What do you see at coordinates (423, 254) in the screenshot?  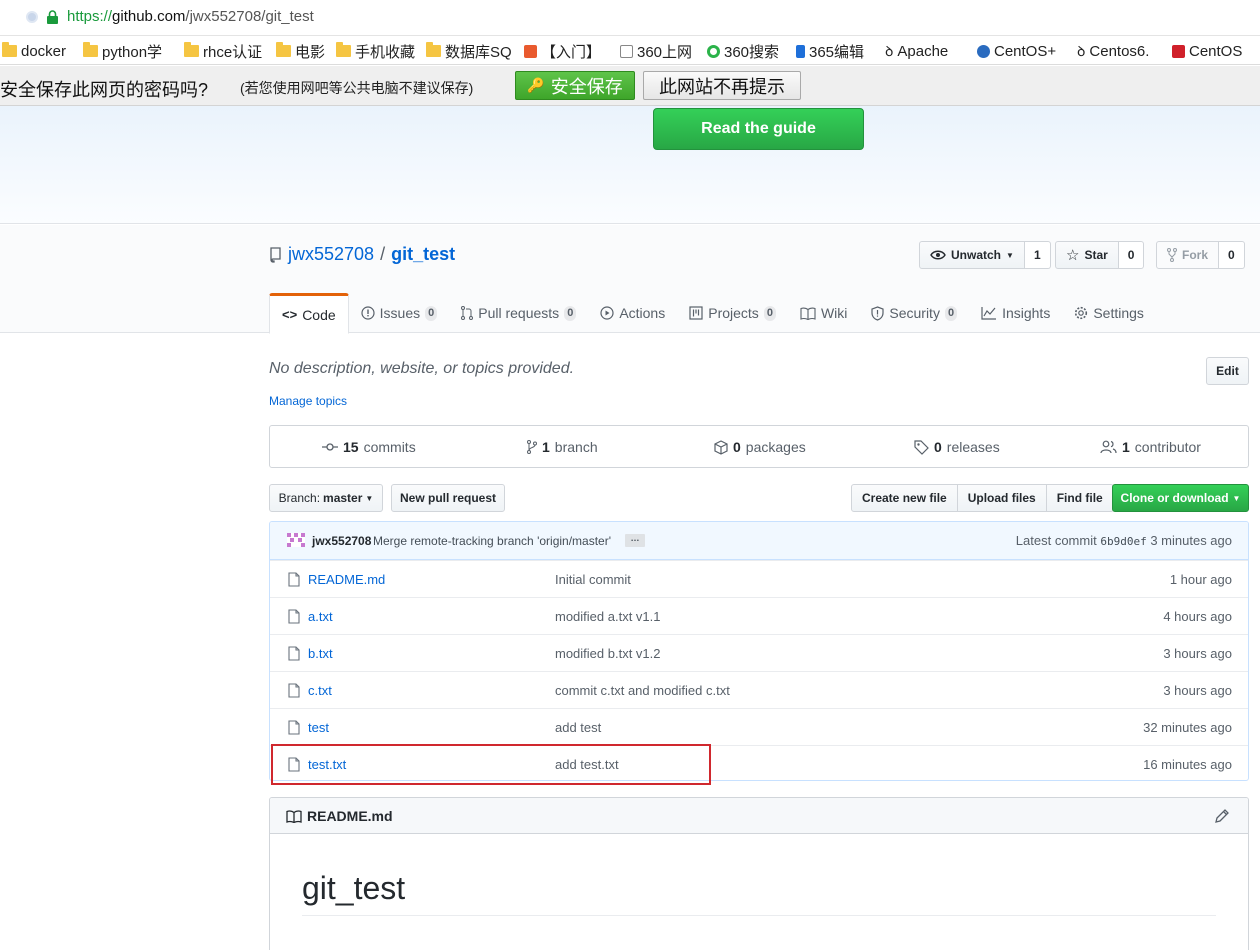 I see `repo-name-link: git_test` at bounding box center [423, 254].